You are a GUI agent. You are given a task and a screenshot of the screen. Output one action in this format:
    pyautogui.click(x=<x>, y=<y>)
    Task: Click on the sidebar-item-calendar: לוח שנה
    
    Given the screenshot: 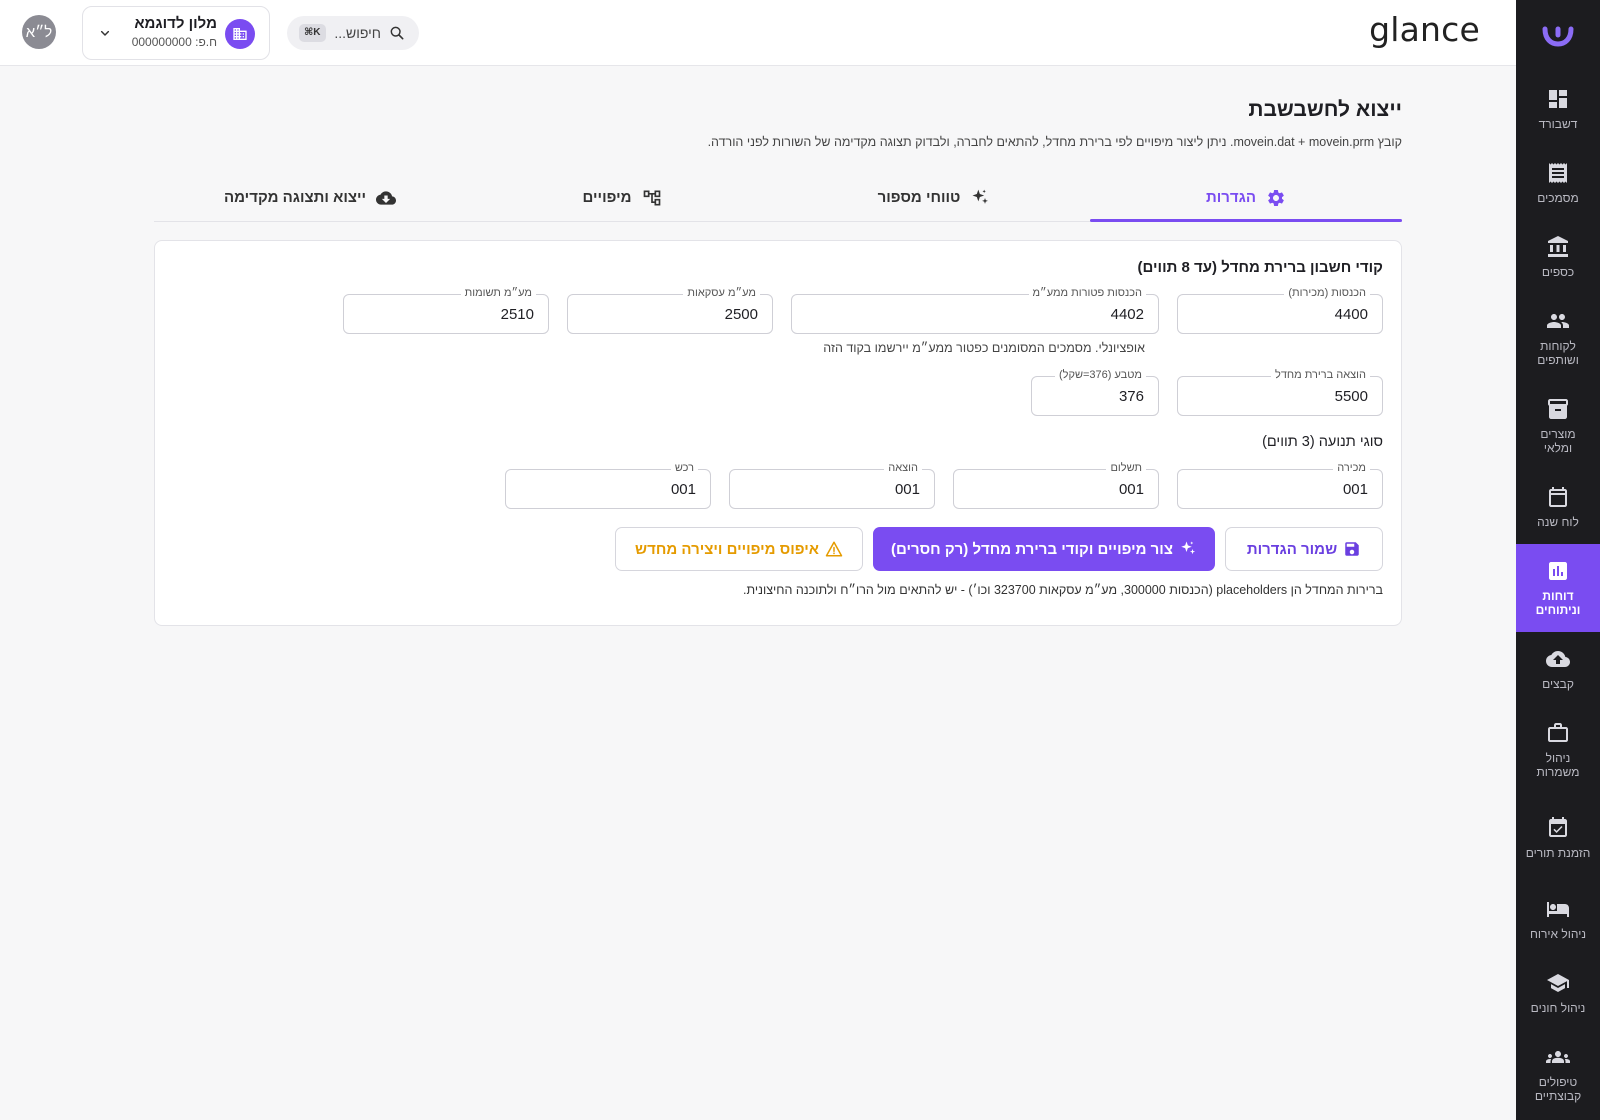 What is the action you would take?
    pyautogui.click(x=1558, y=507)
    